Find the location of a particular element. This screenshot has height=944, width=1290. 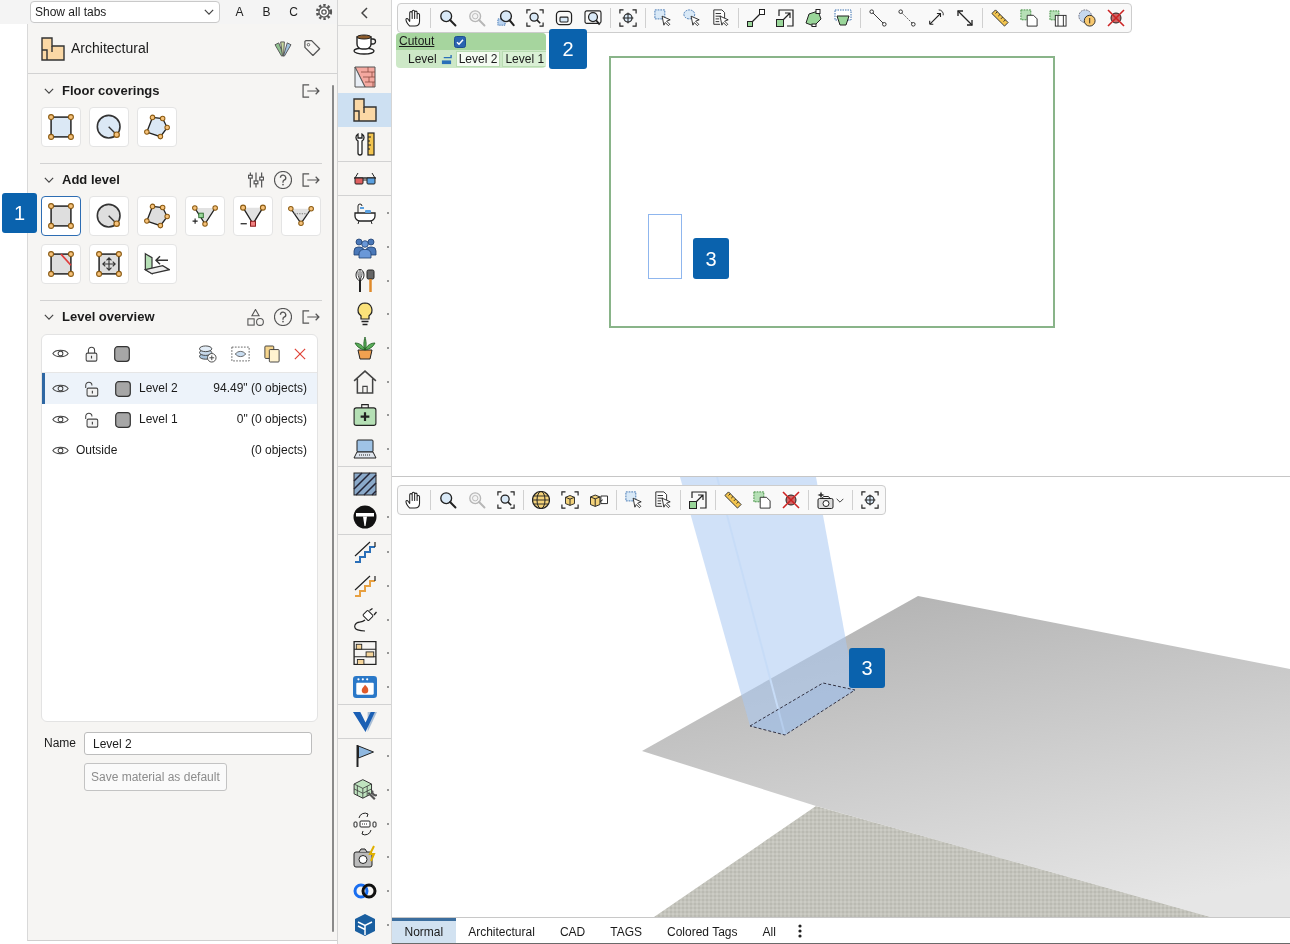

level-row: Level 2 94.49" (0 objects) is located at coordinates (179, 388).